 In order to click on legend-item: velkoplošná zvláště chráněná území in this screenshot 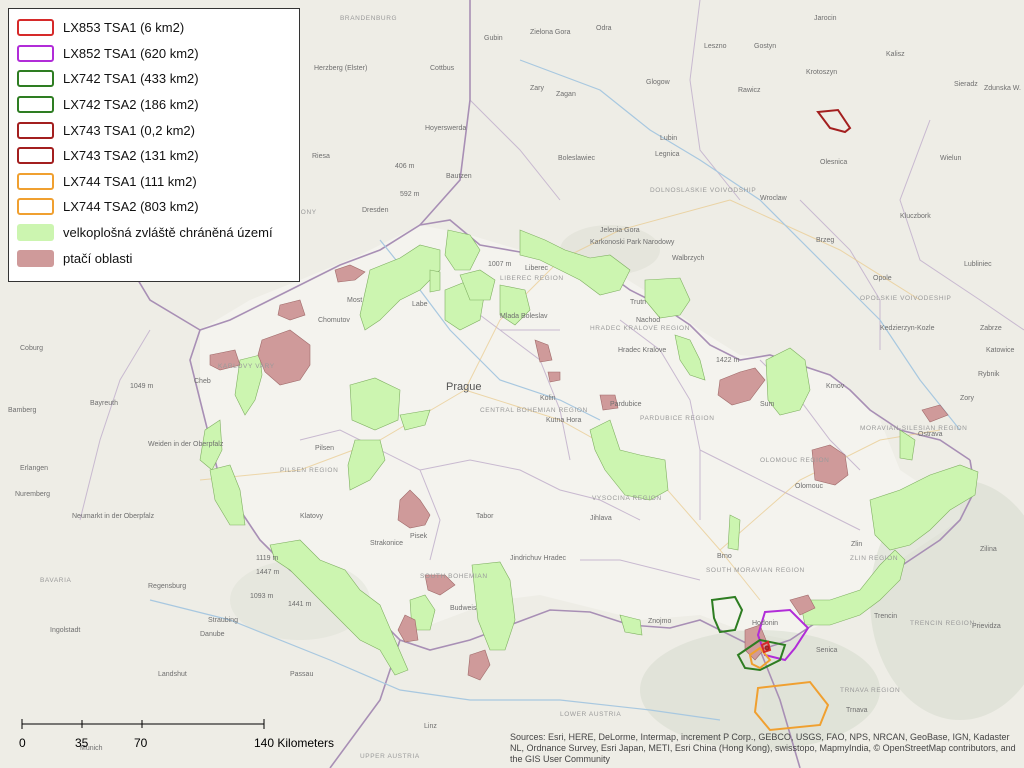, I will do `click(154, 233)`.